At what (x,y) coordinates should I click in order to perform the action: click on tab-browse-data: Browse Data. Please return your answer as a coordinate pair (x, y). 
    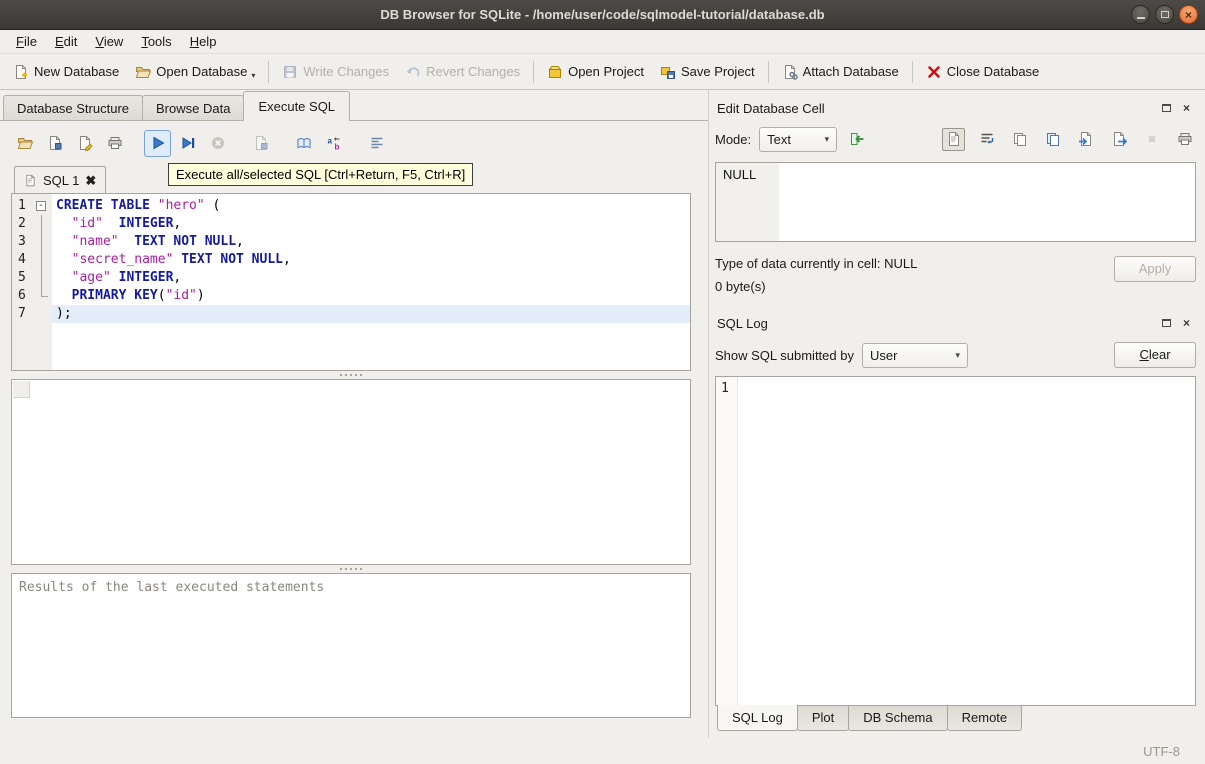
    Looking at the image, I should click on (193, 108).